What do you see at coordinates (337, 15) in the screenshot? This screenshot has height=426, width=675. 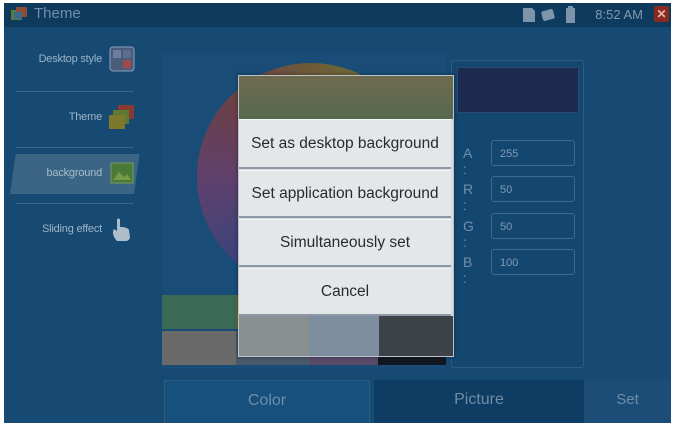 I see `status-bar: Theme 8:52 AM ✕` at bounding box center [337, 15].